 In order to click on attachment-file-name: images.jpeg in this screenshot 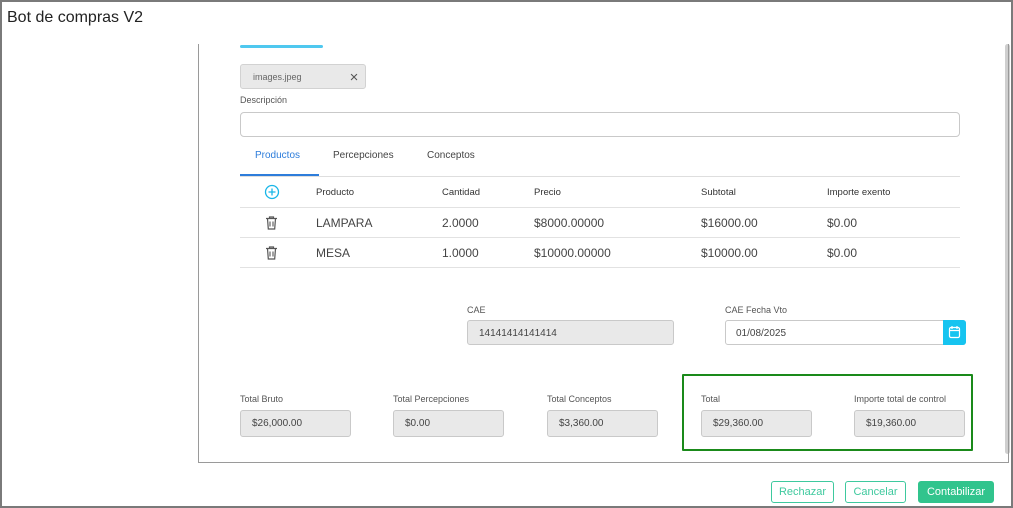, I will do `click(277, 77)`.